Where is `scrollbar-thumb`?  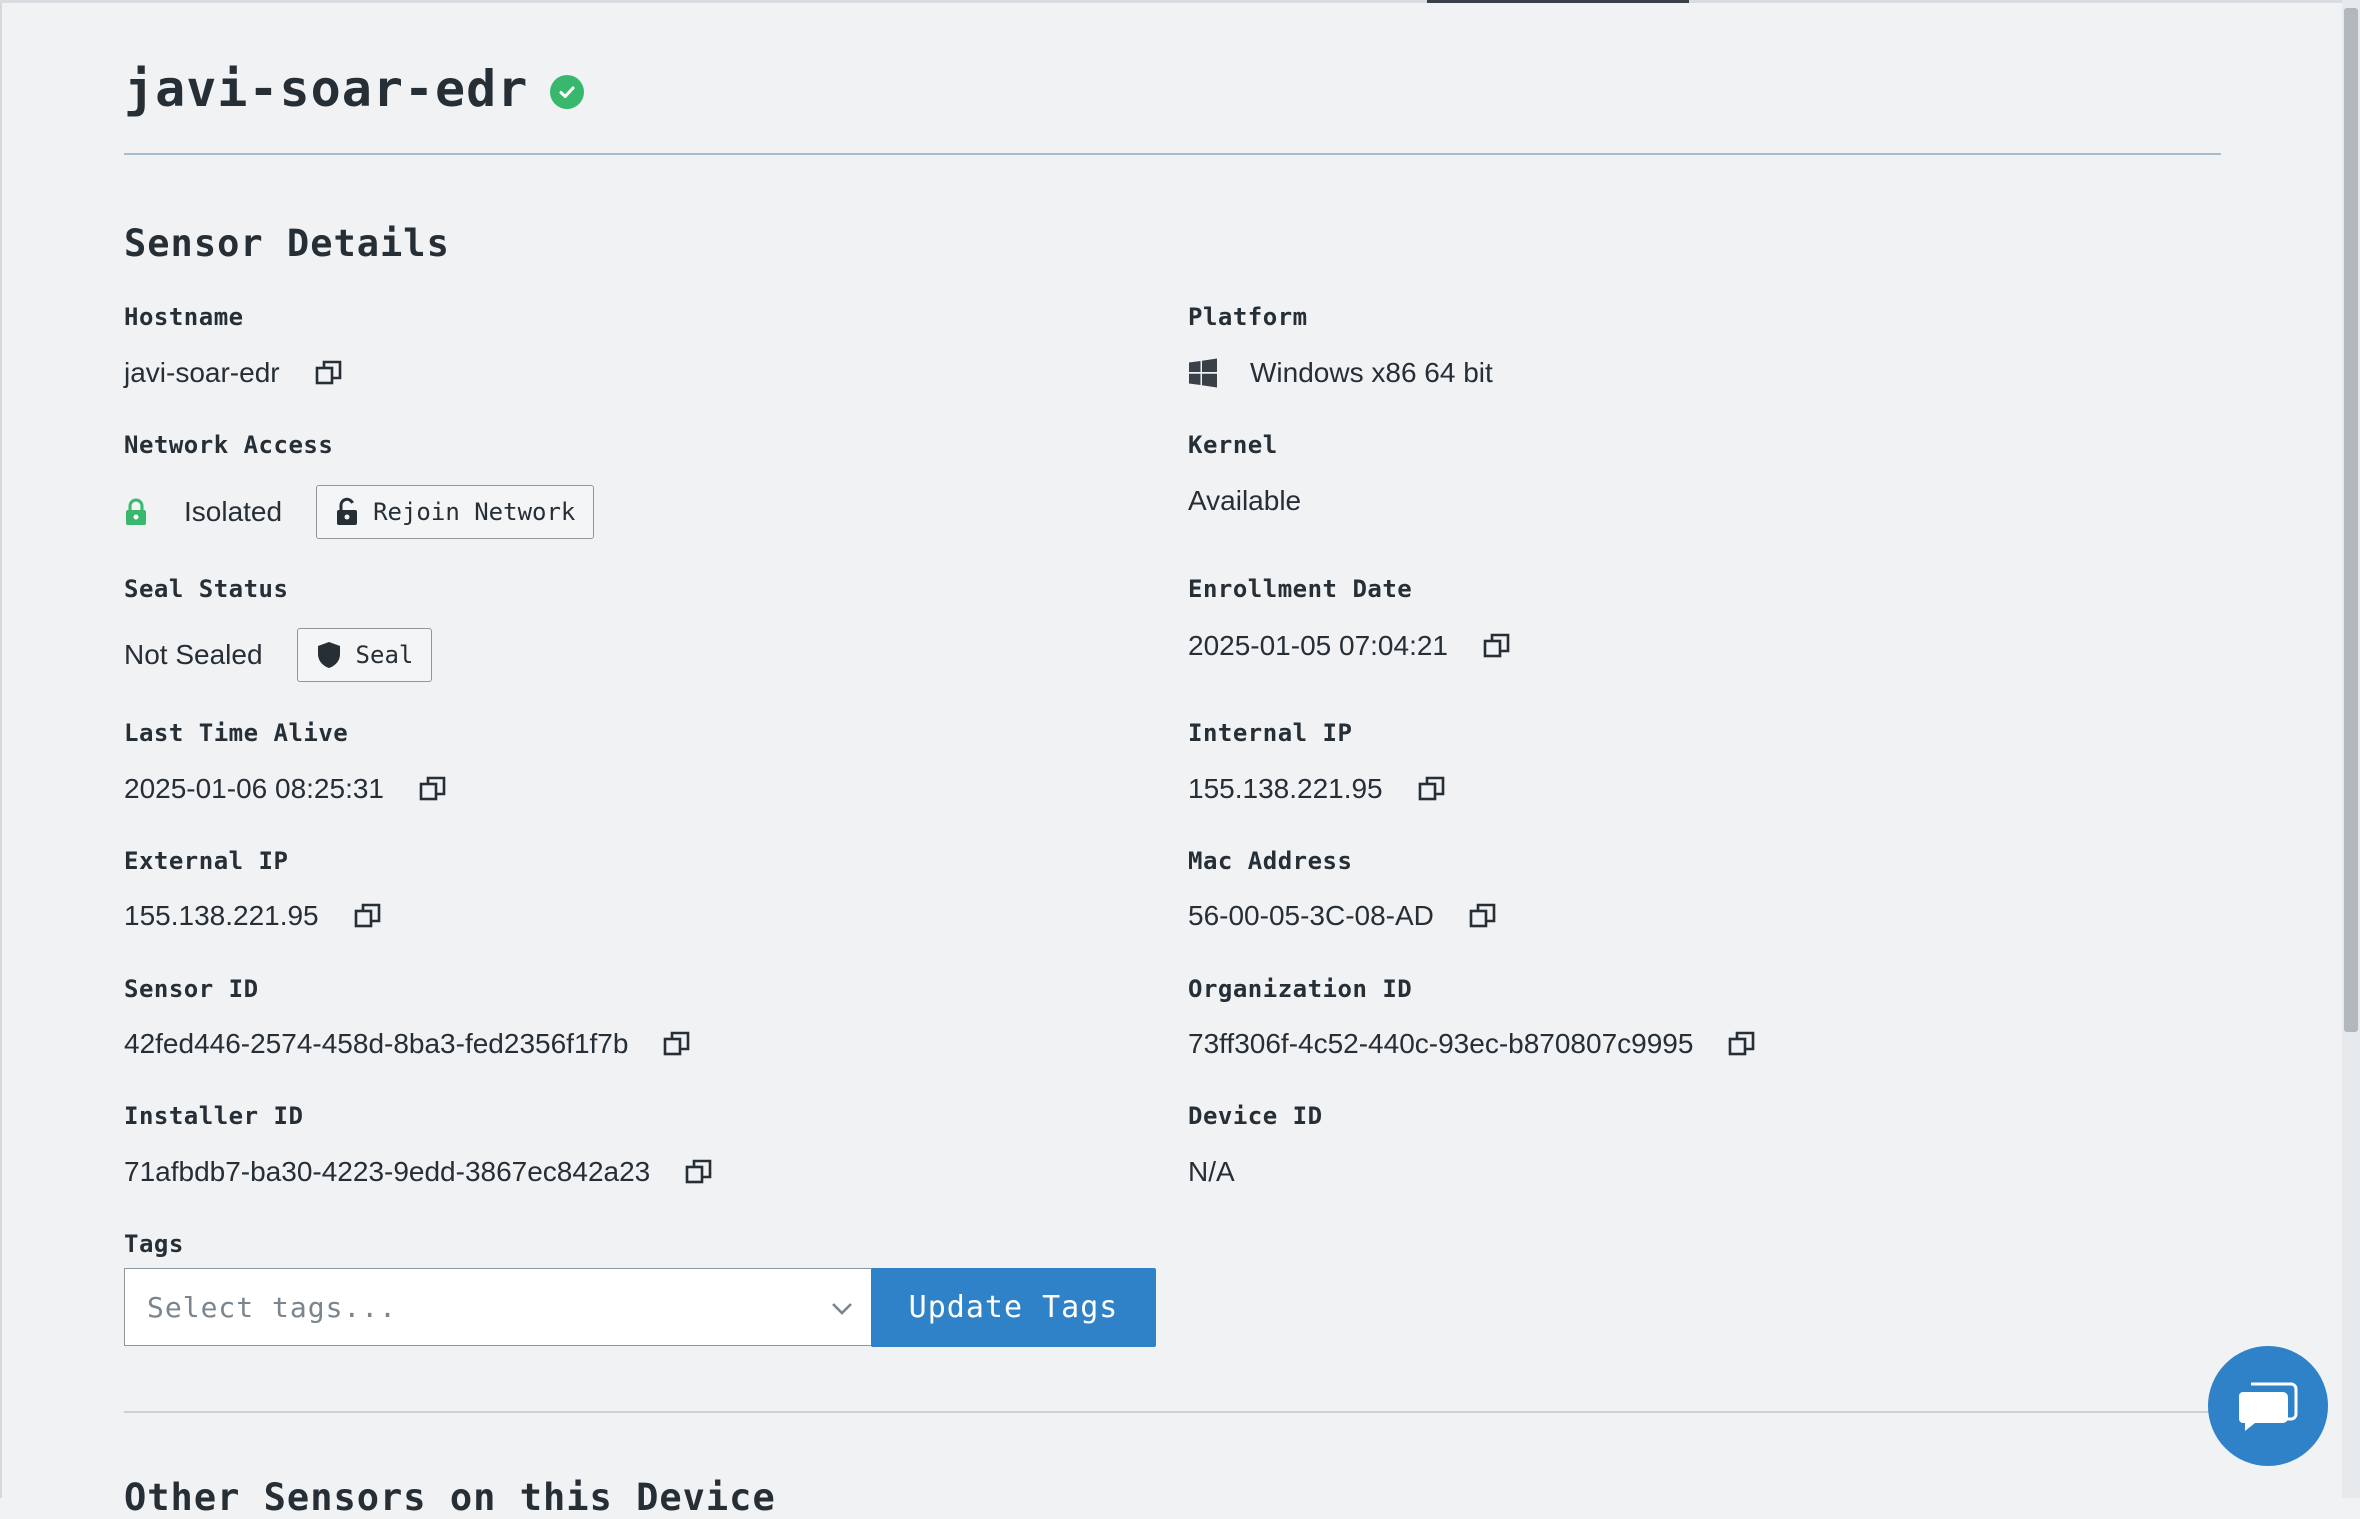
scrollbar-thumb is located at coordinates (2351, 520).